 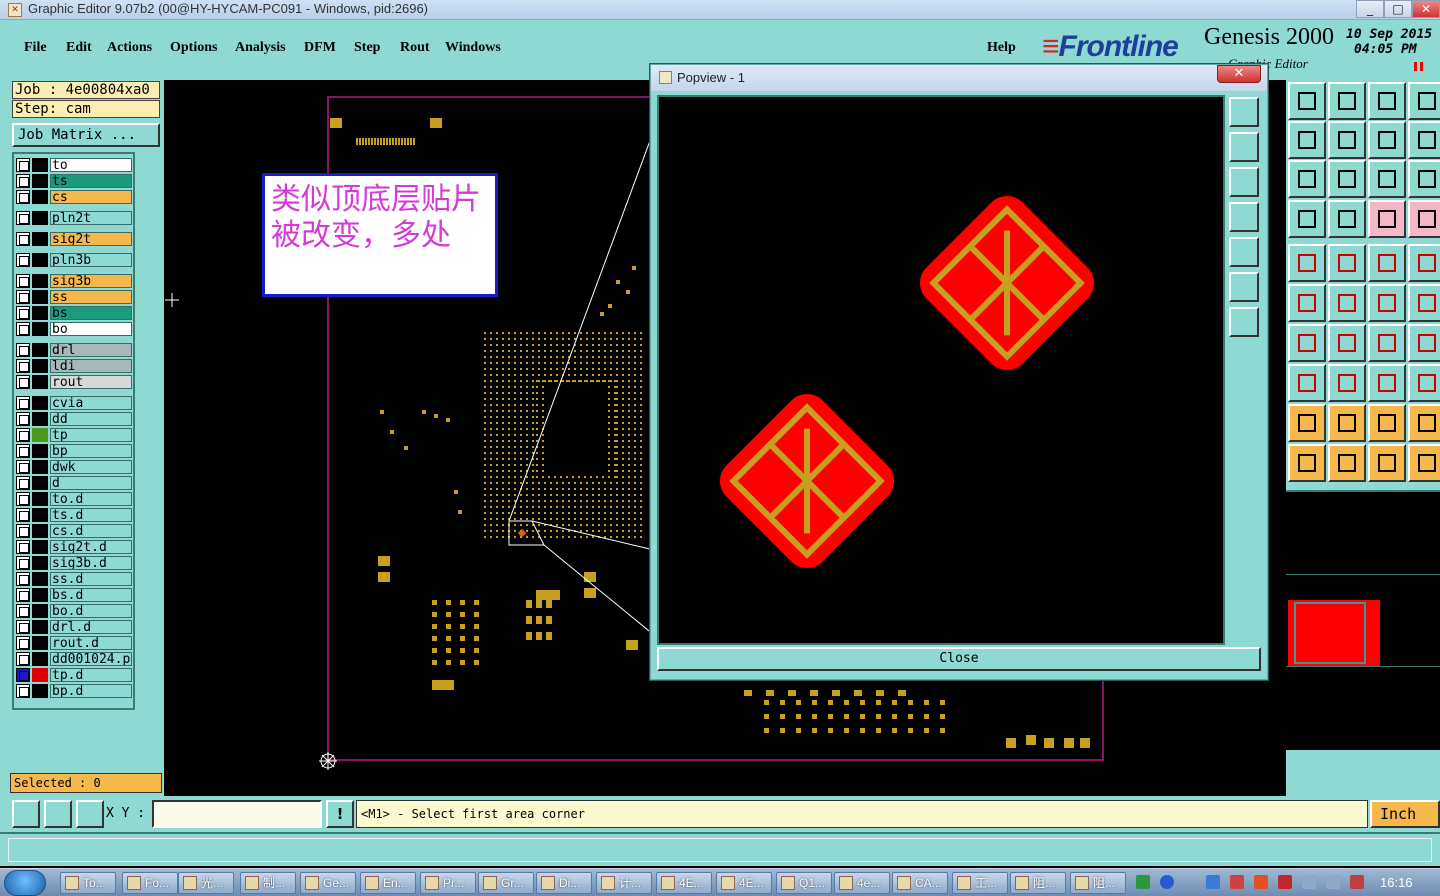 What do you see at coordinates (1347, 463) in the screenshot?
I see `pointer-alt-icon` at bounding box center [1347, 463].